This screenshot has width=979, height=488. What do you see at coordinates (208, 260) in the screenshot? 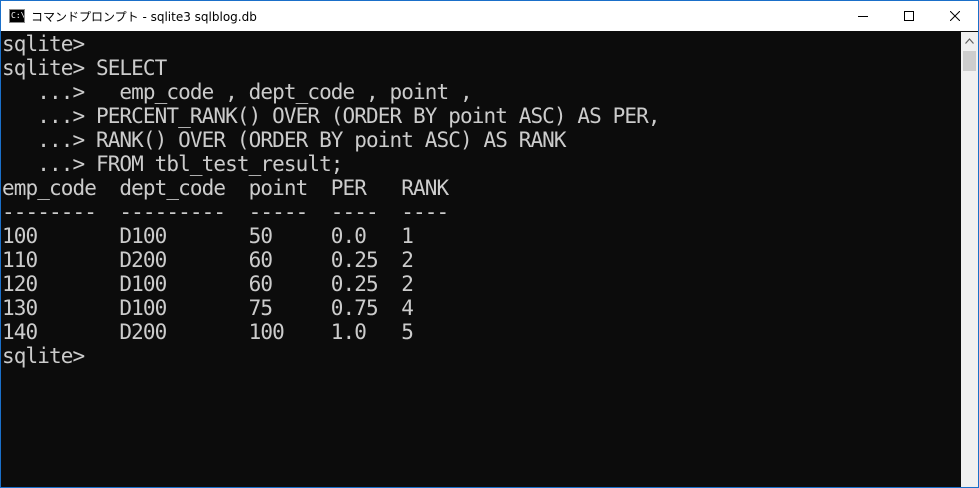
I see `result-row: 110 D200 60 0.25 2` at bounding box center [208, 260].